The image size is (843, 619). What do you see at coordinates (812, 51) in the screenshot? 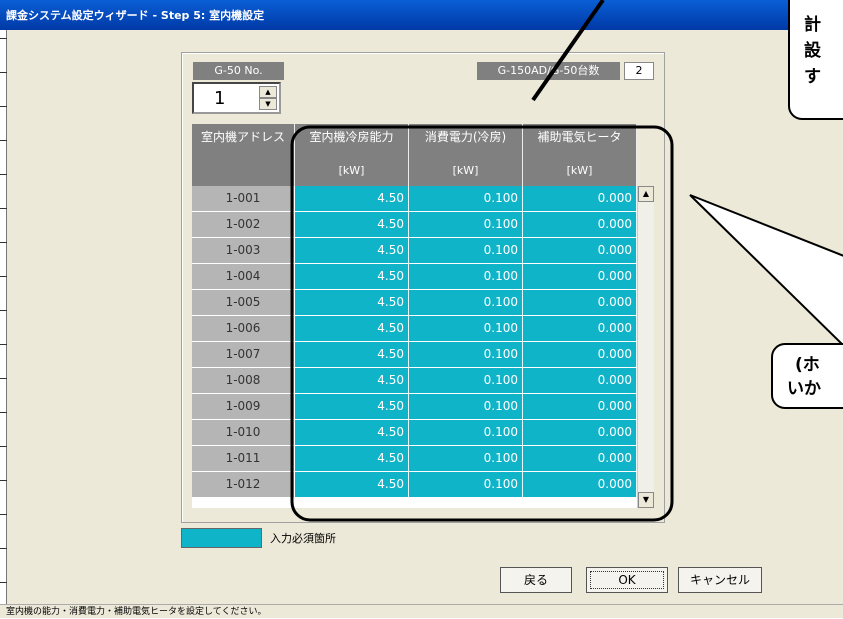
I see `callout-line: 設` at bounding box center [812, 51].